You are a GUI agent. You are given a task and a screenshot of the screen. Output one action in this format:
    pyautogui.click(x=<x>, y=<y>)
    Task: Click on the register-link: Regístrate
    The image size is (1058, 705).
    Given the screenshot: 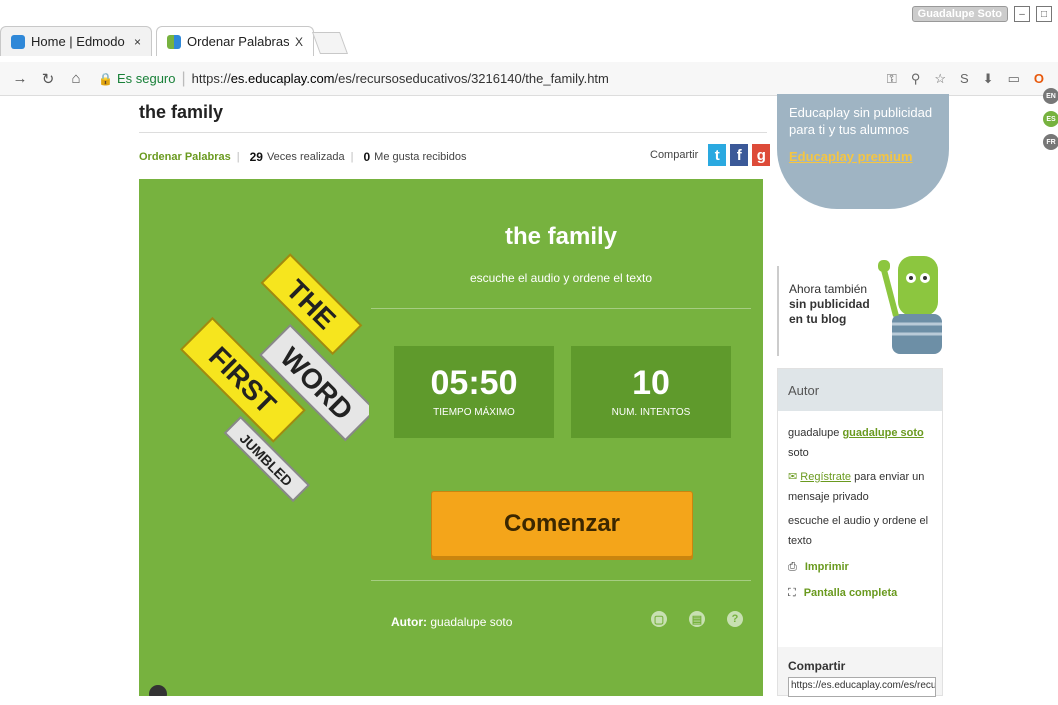 What is the action you would take?
    pyautogui.click(x=825, y=477)
    